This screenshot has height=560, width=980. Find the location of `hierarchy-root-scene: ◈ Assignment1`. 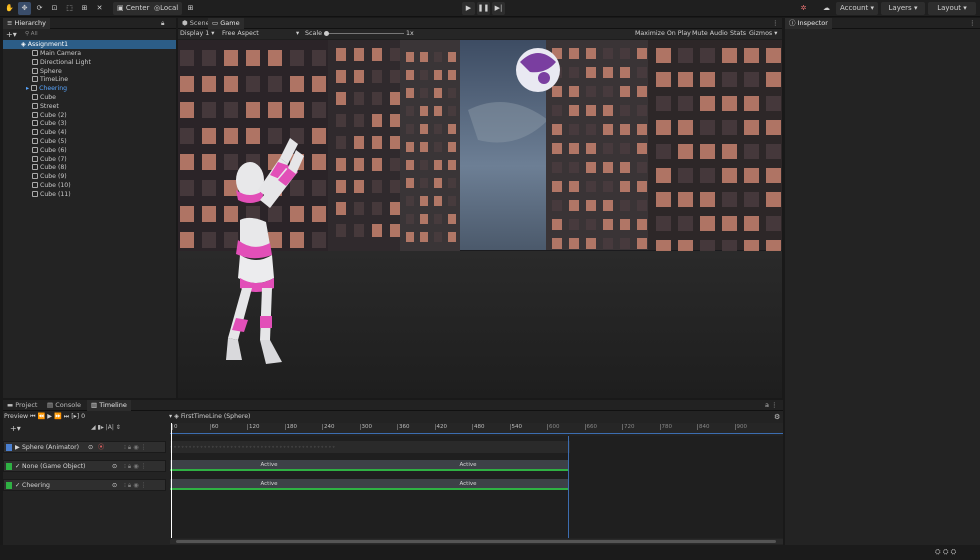

hierarchy-root-scene: ◈ Assignment1 is located at coordinates (89, 44).